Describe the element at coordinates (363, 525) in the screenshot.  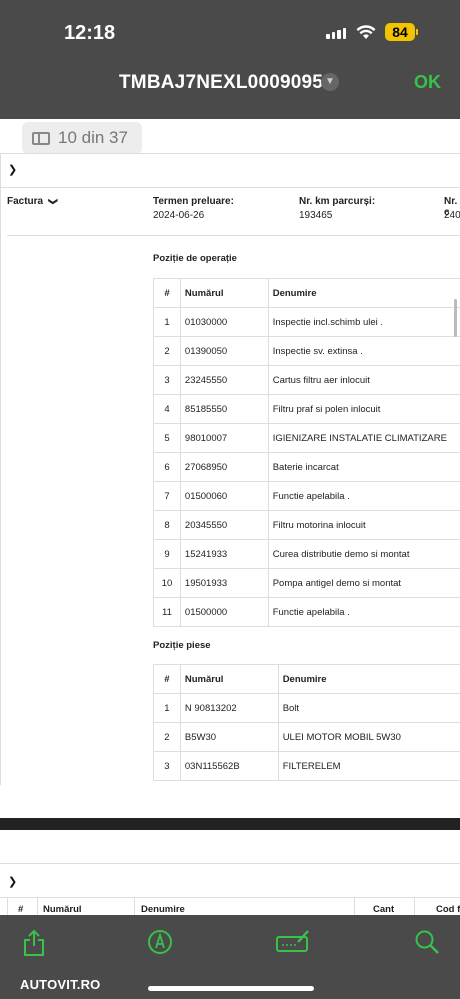
I see `row-description: Filtru motorina inlocuit` at that location.